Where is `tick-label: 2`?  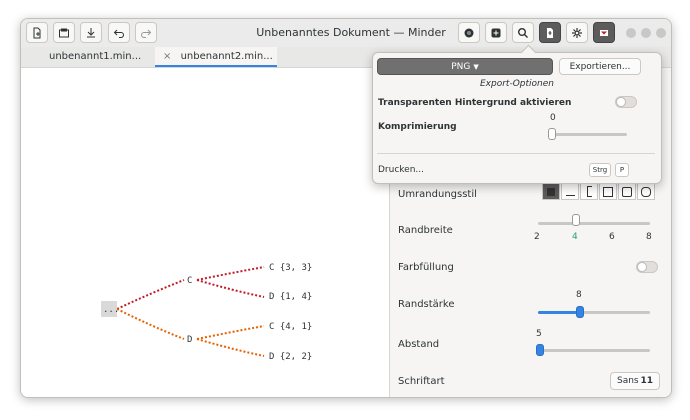
tick-label: 2 is located at coordinates (537, 237).